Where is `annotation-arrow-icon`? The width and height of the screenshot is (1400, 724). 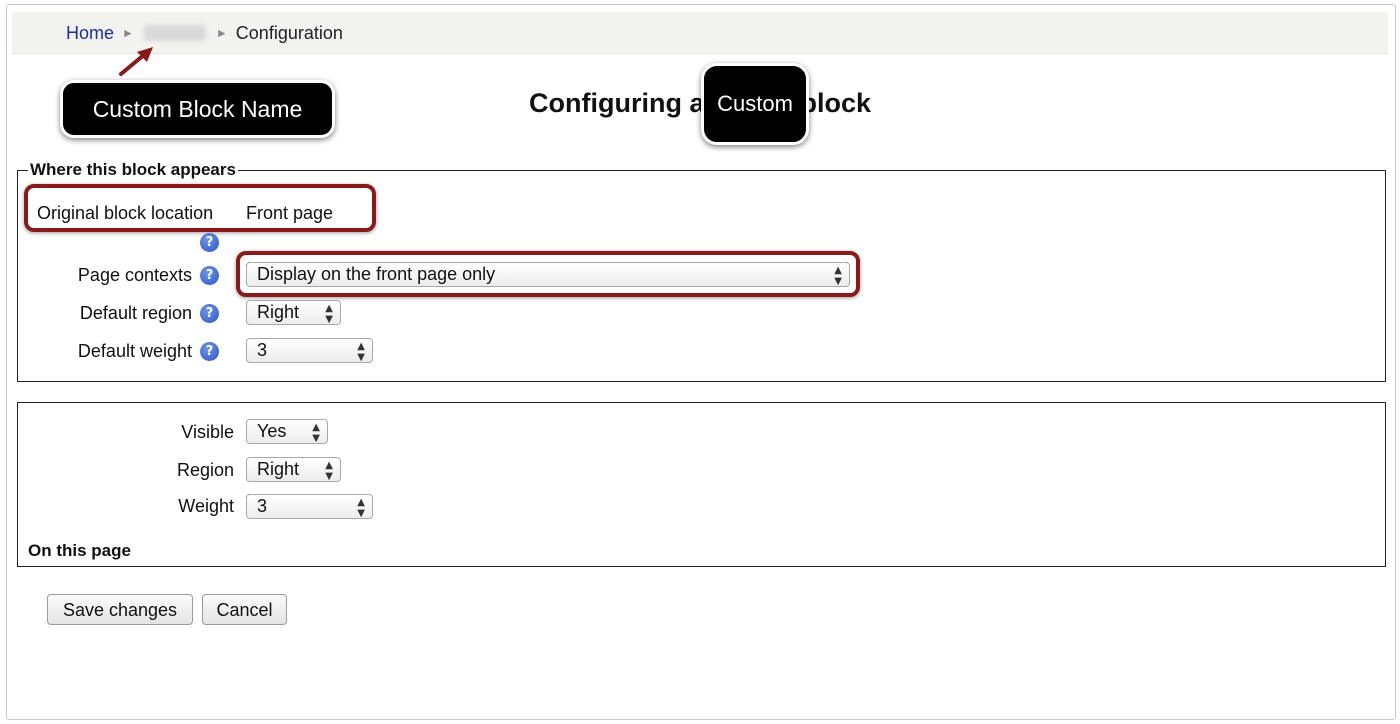
annotation-arrow-icon is located at coordinates (136, 61).